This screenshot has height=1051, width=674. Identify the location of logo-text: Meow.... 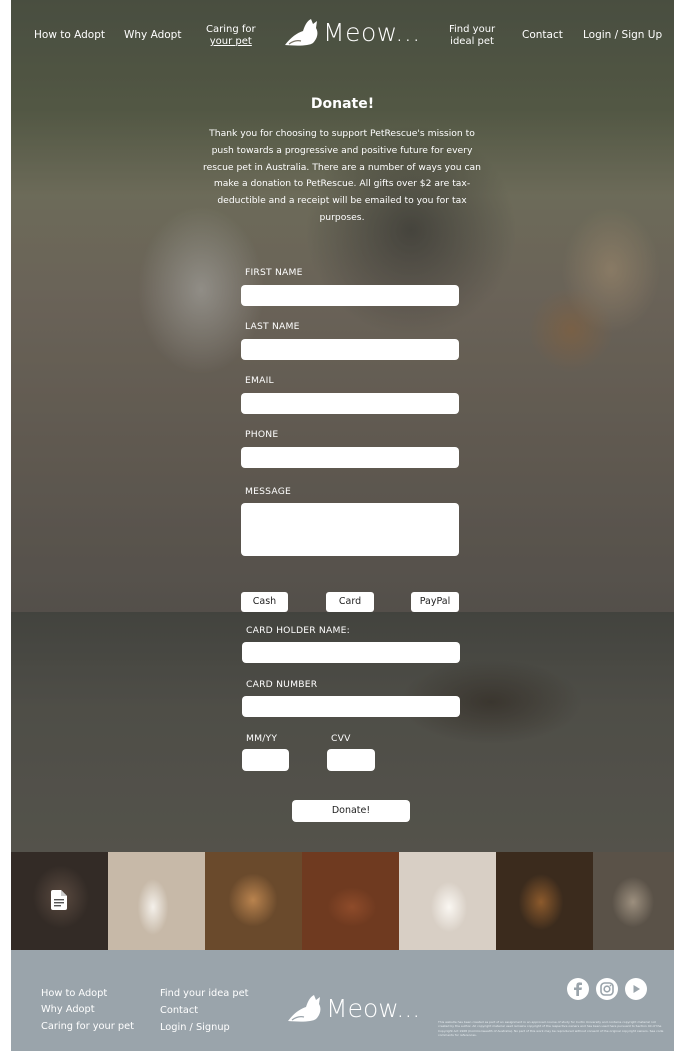
(372, 32).